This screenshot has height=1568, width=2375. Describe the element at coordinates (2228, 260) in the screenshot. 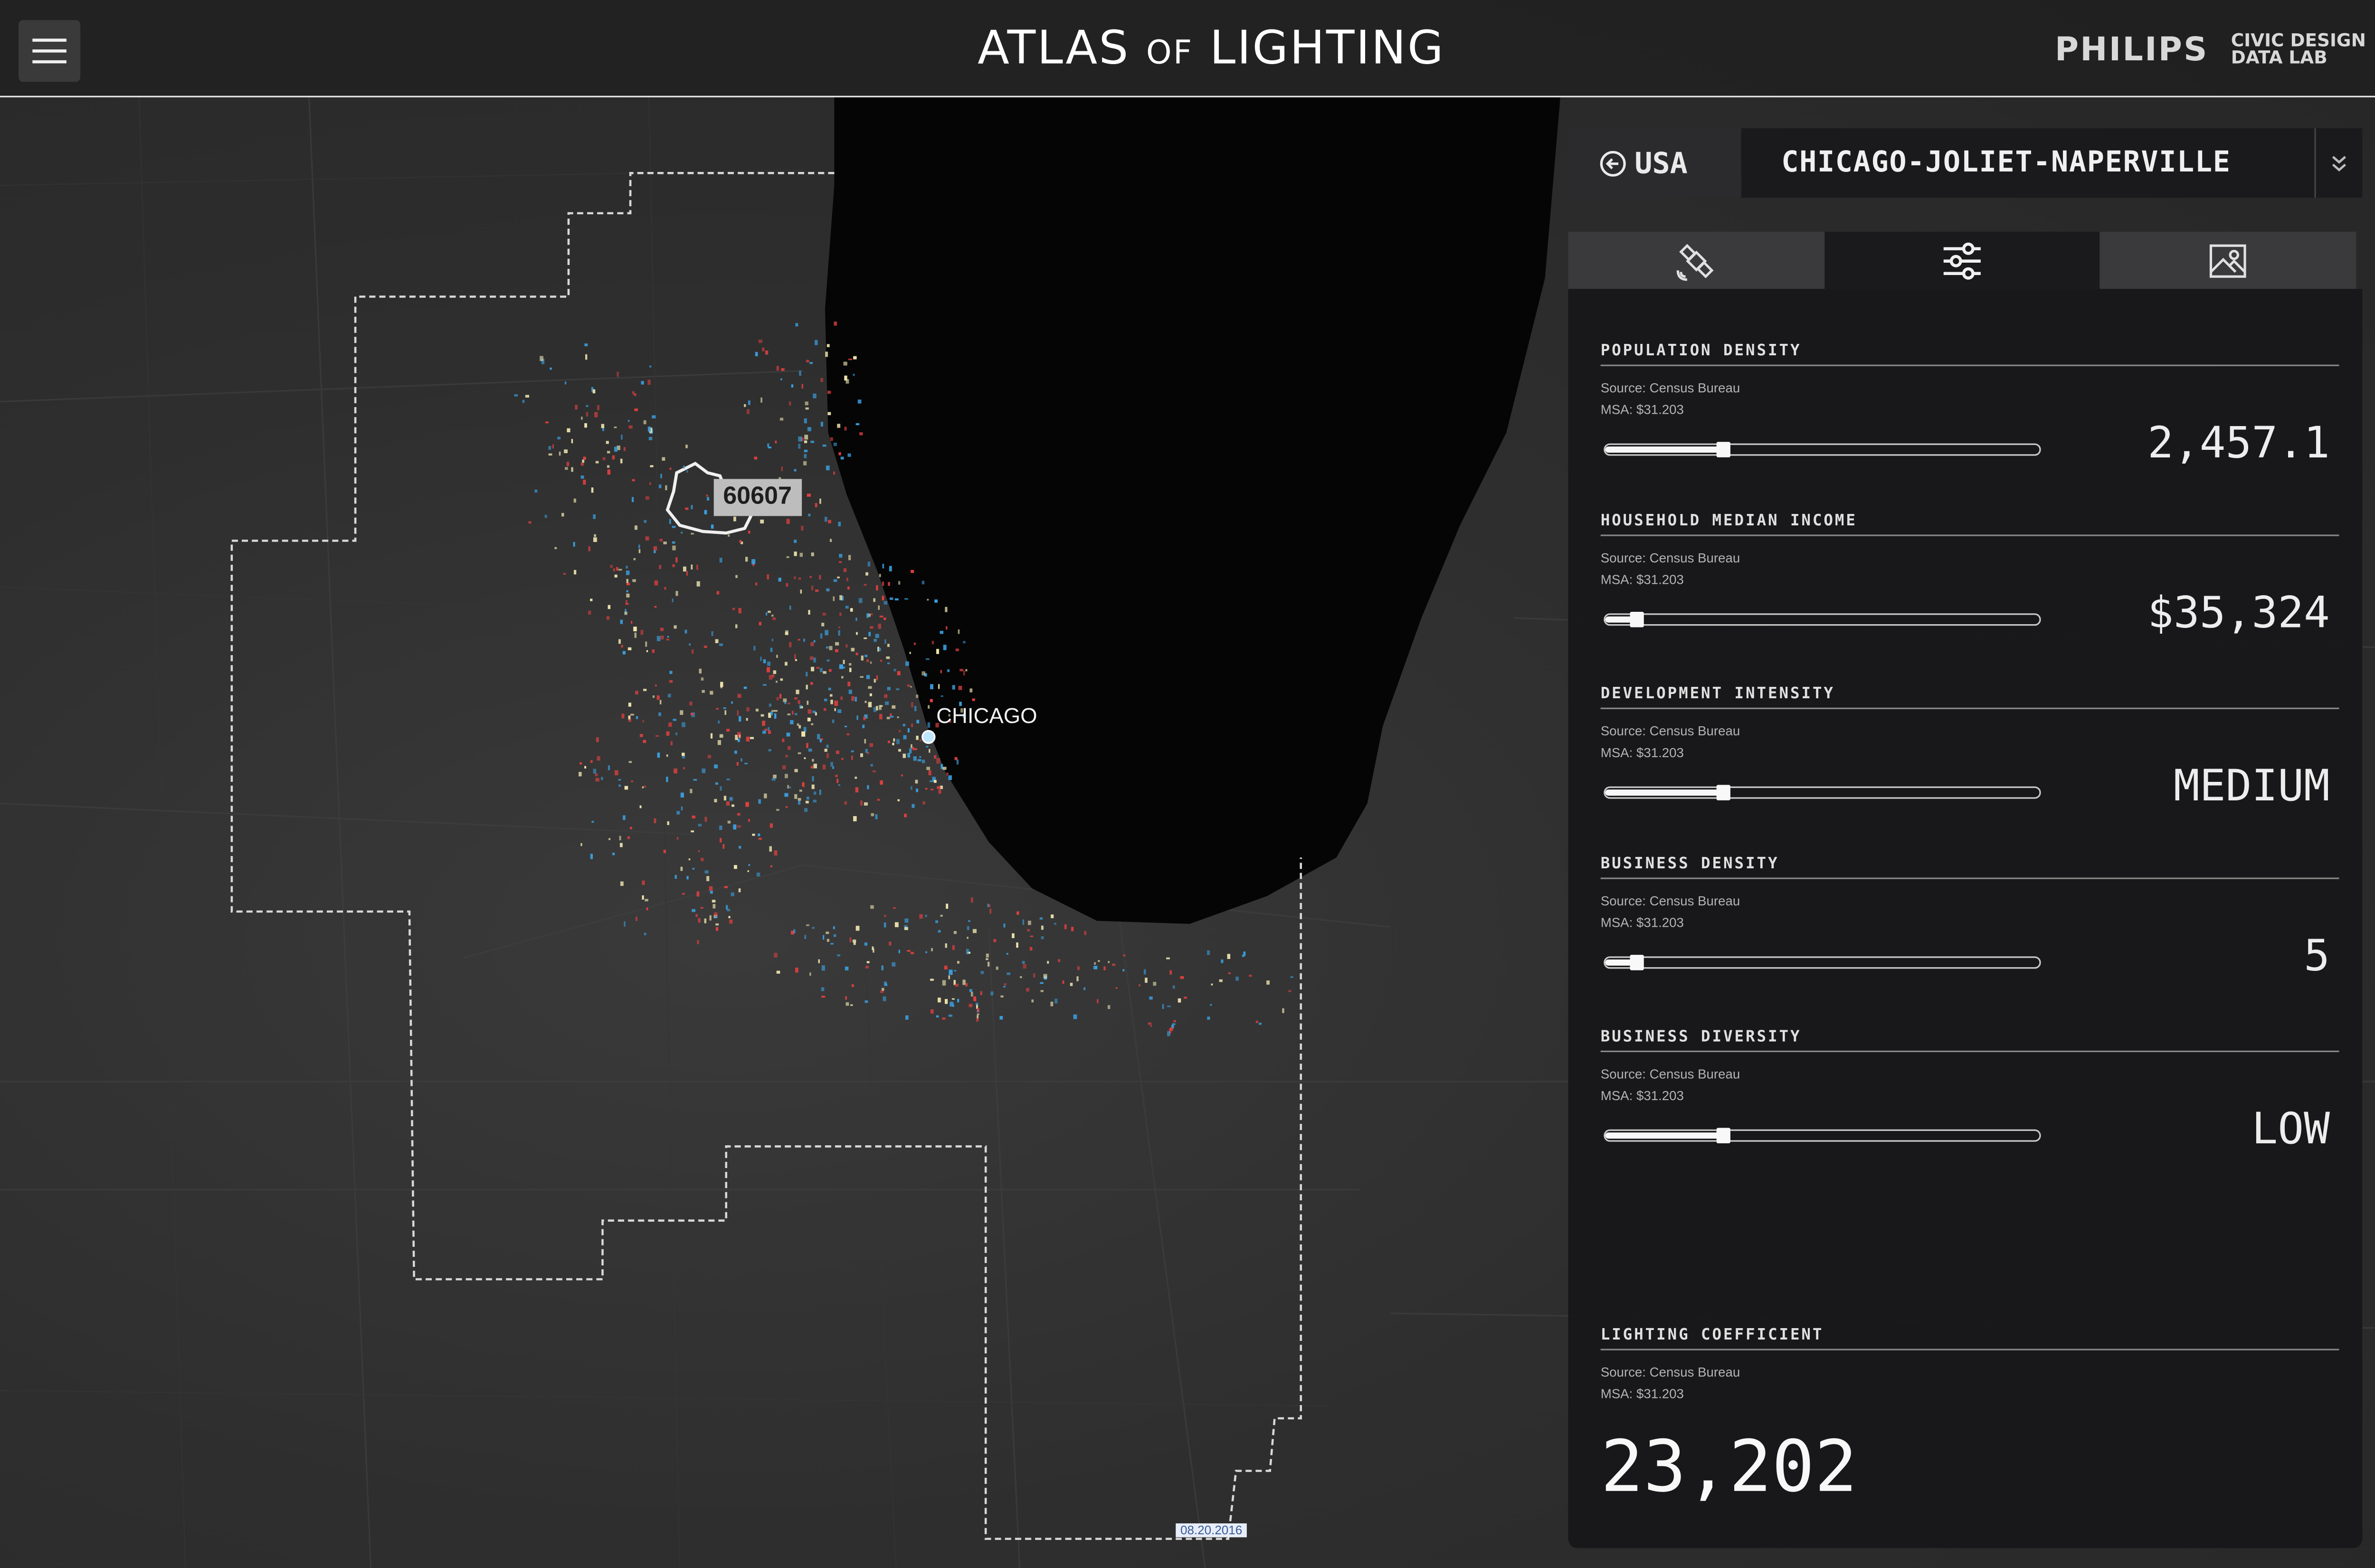

I see `tab-images` at that location.